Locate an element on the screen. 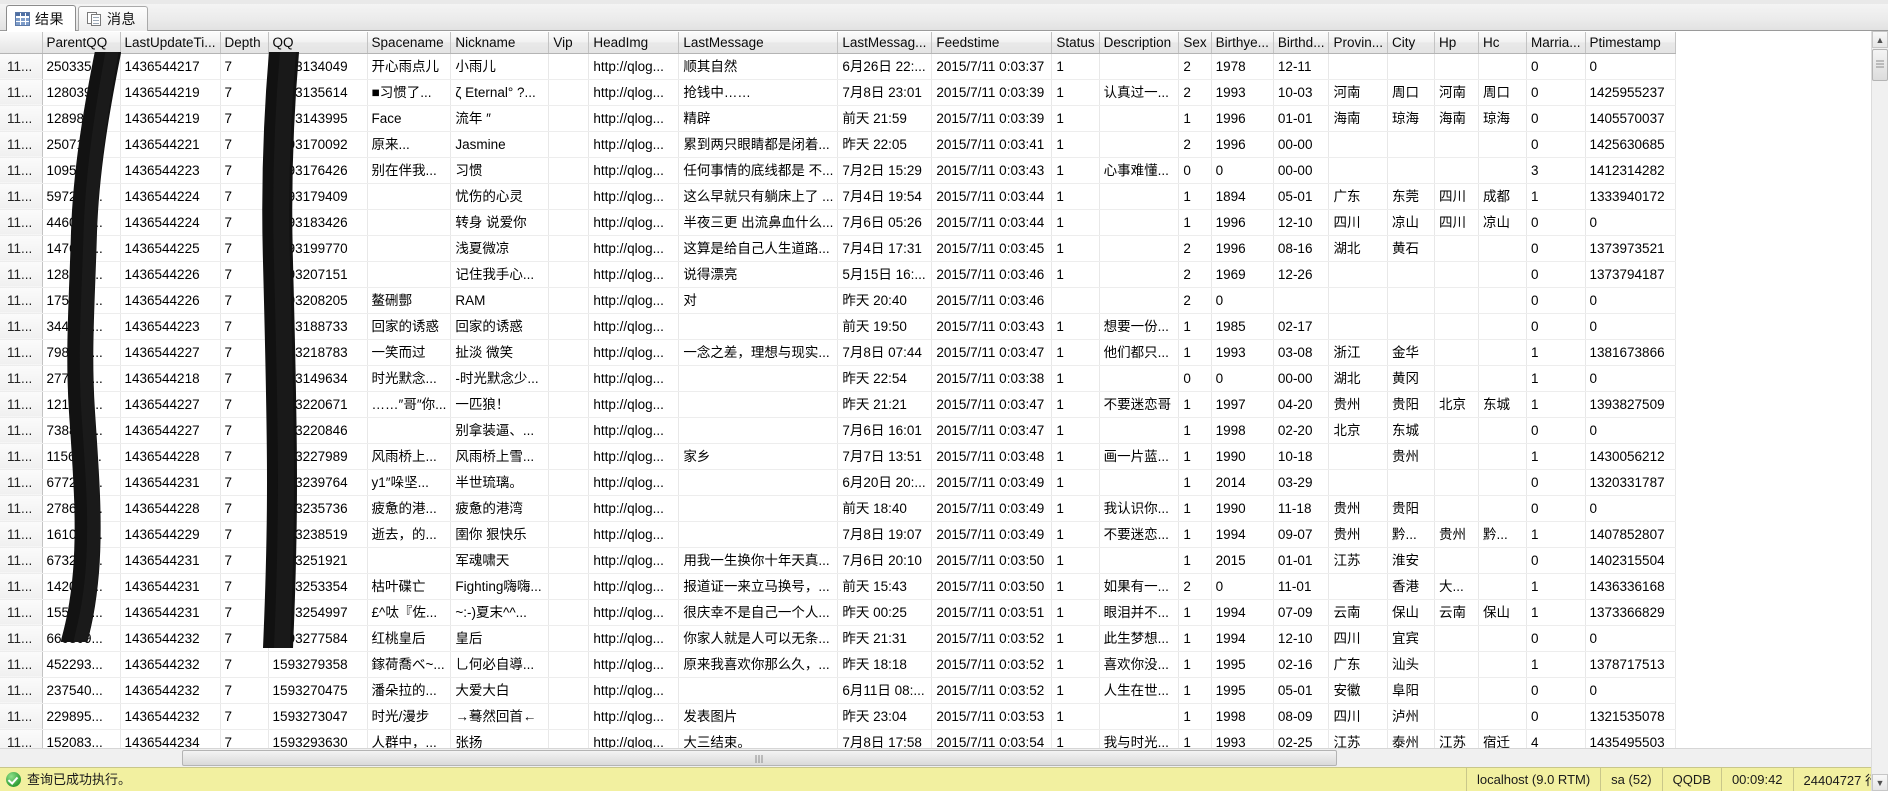  cell-province: 江苏 is located at coordinates (1358, 738).